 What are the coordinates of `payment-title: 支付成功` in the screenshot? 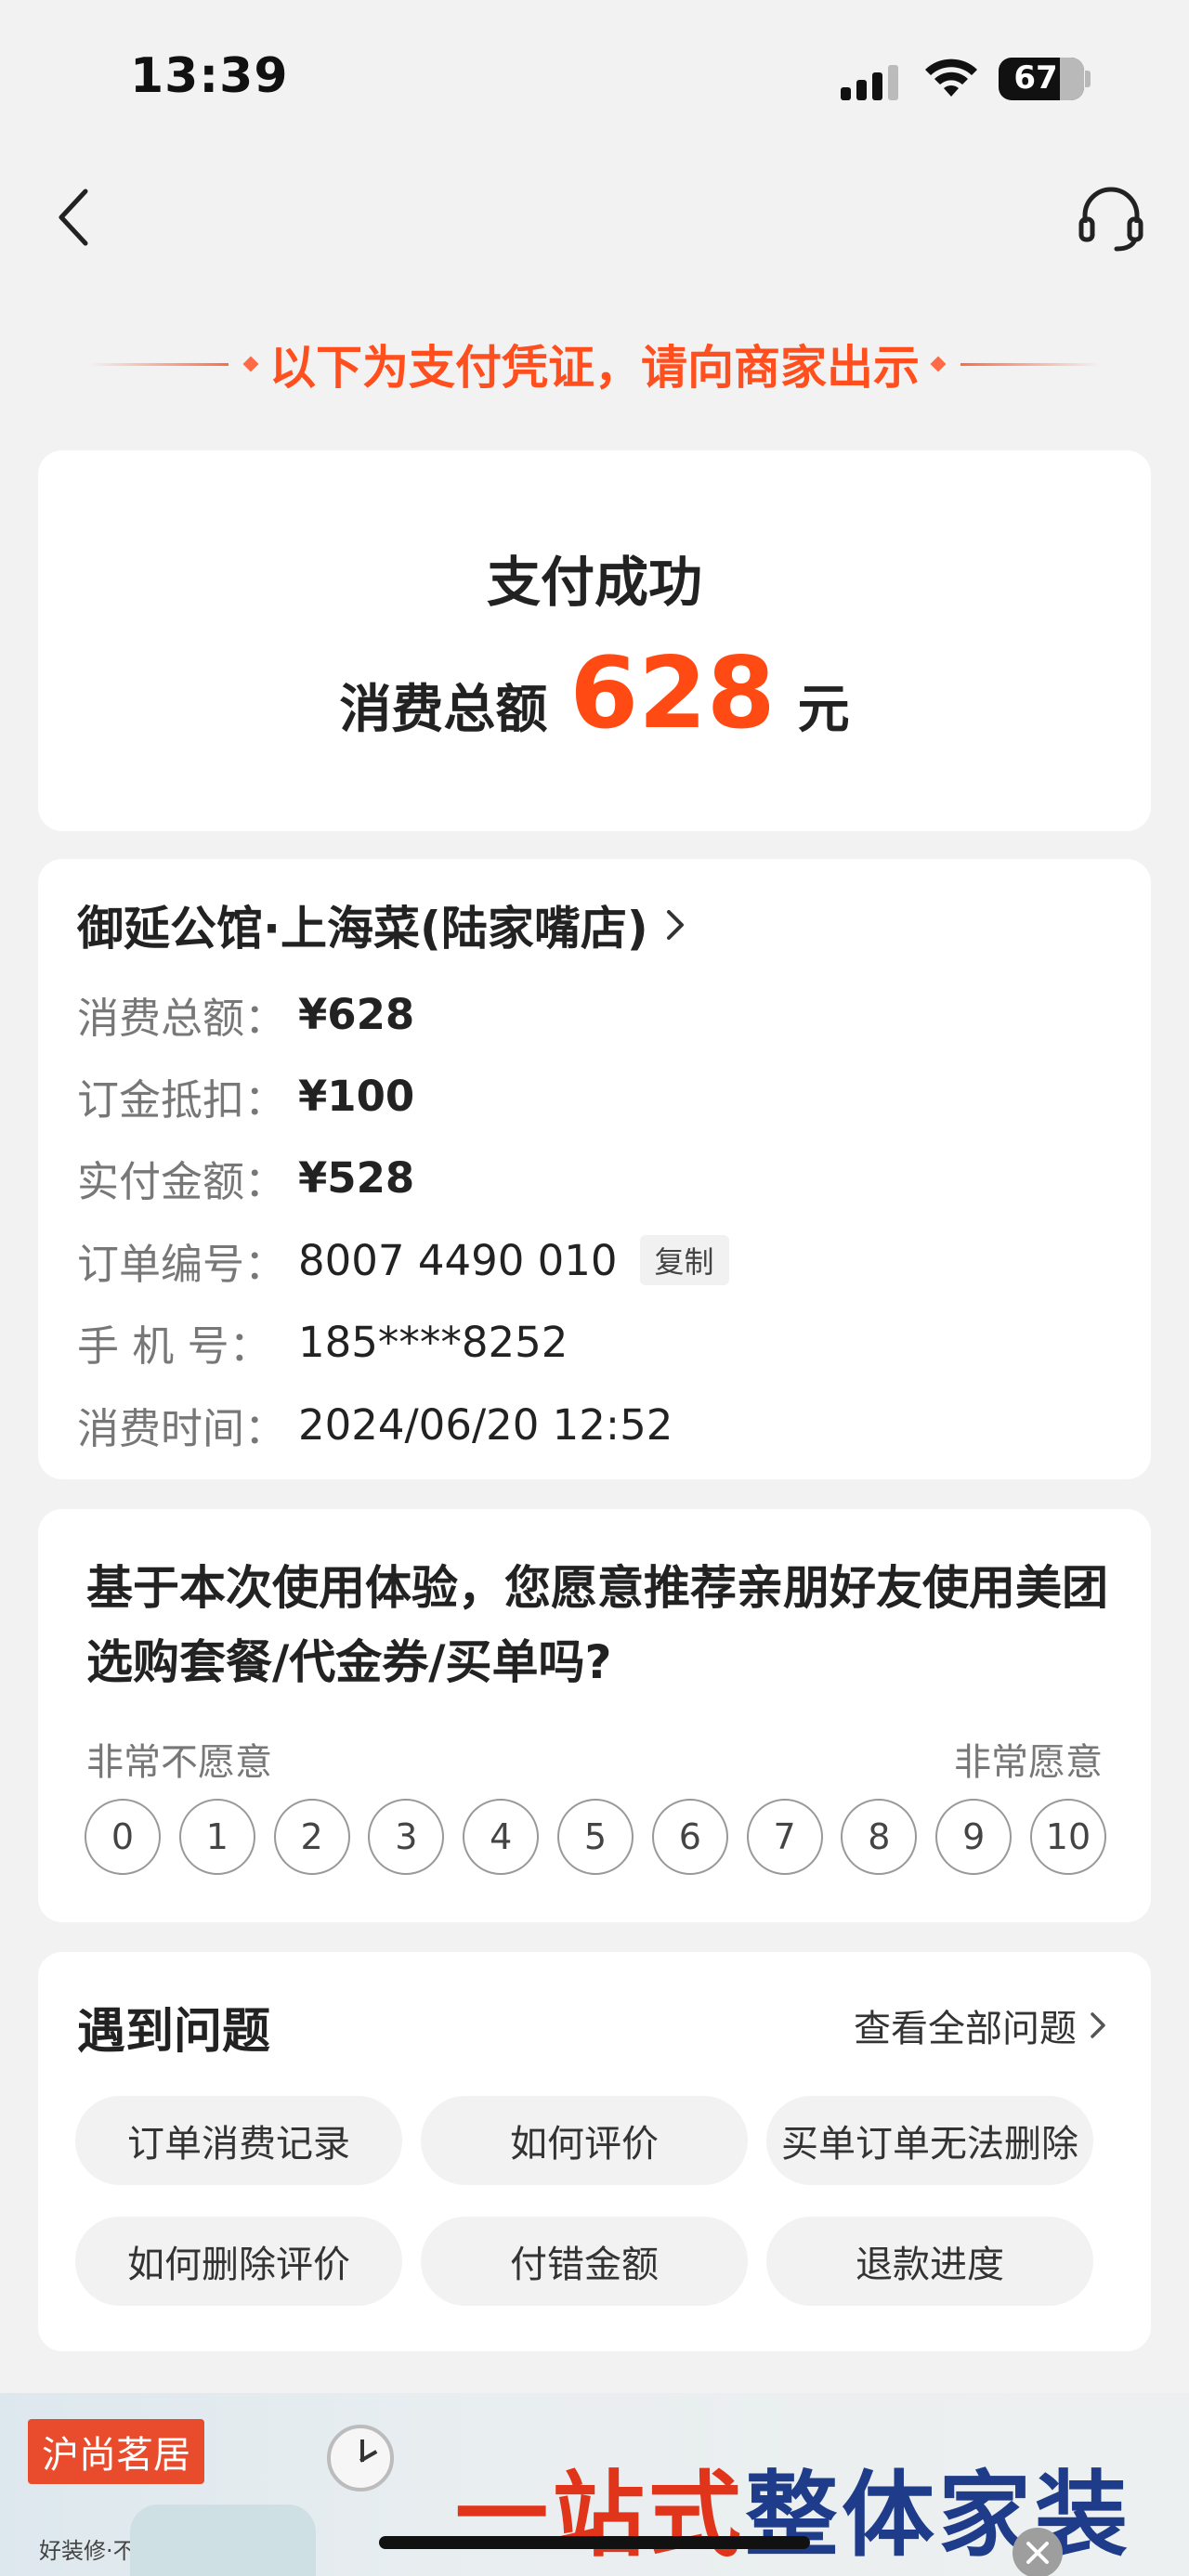 It's located at (594, 582).